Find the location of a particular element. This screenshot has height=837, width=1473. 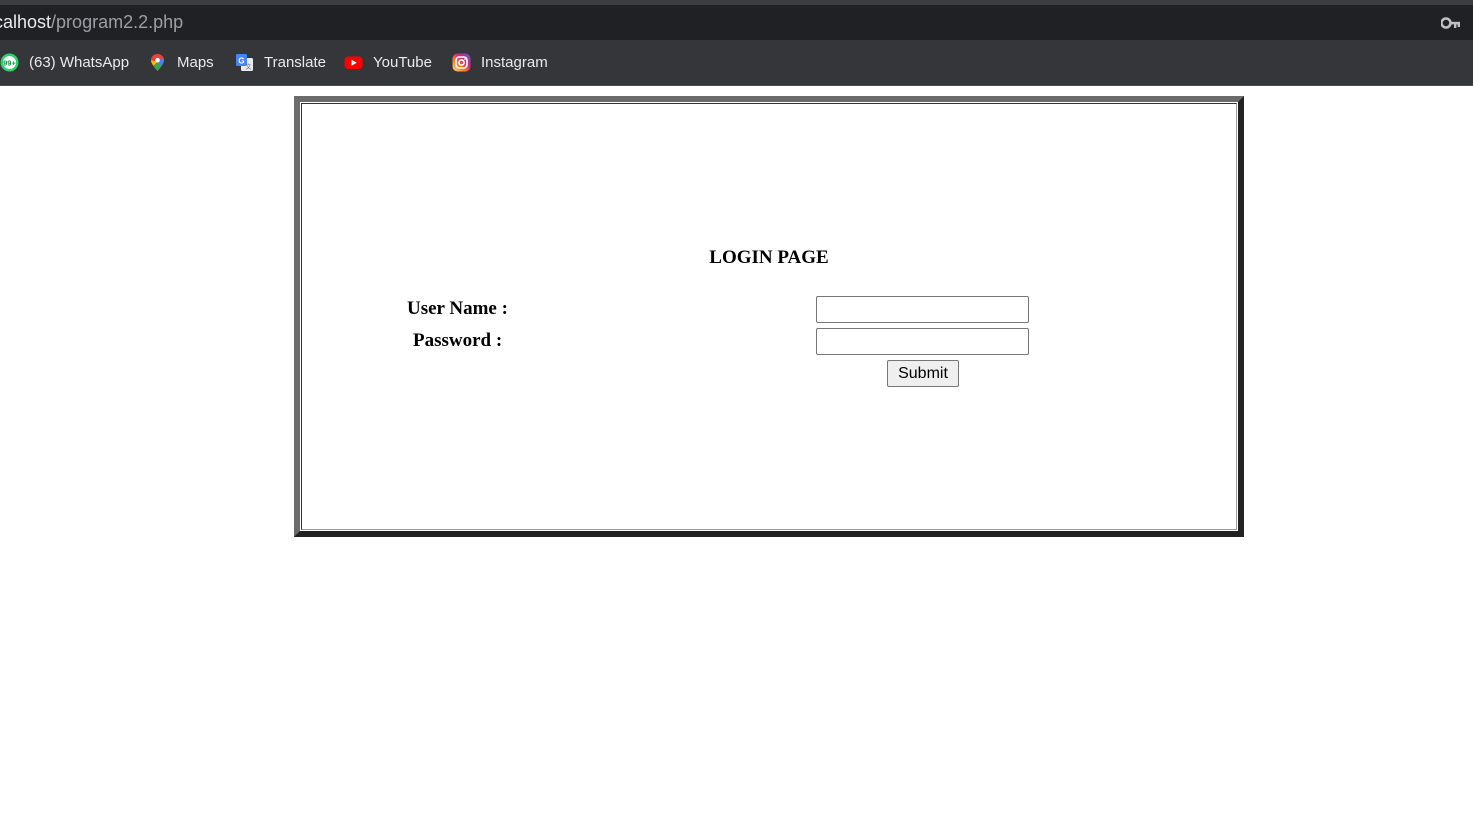

bookmark-label: Translate is located at coordinates (295, 62).